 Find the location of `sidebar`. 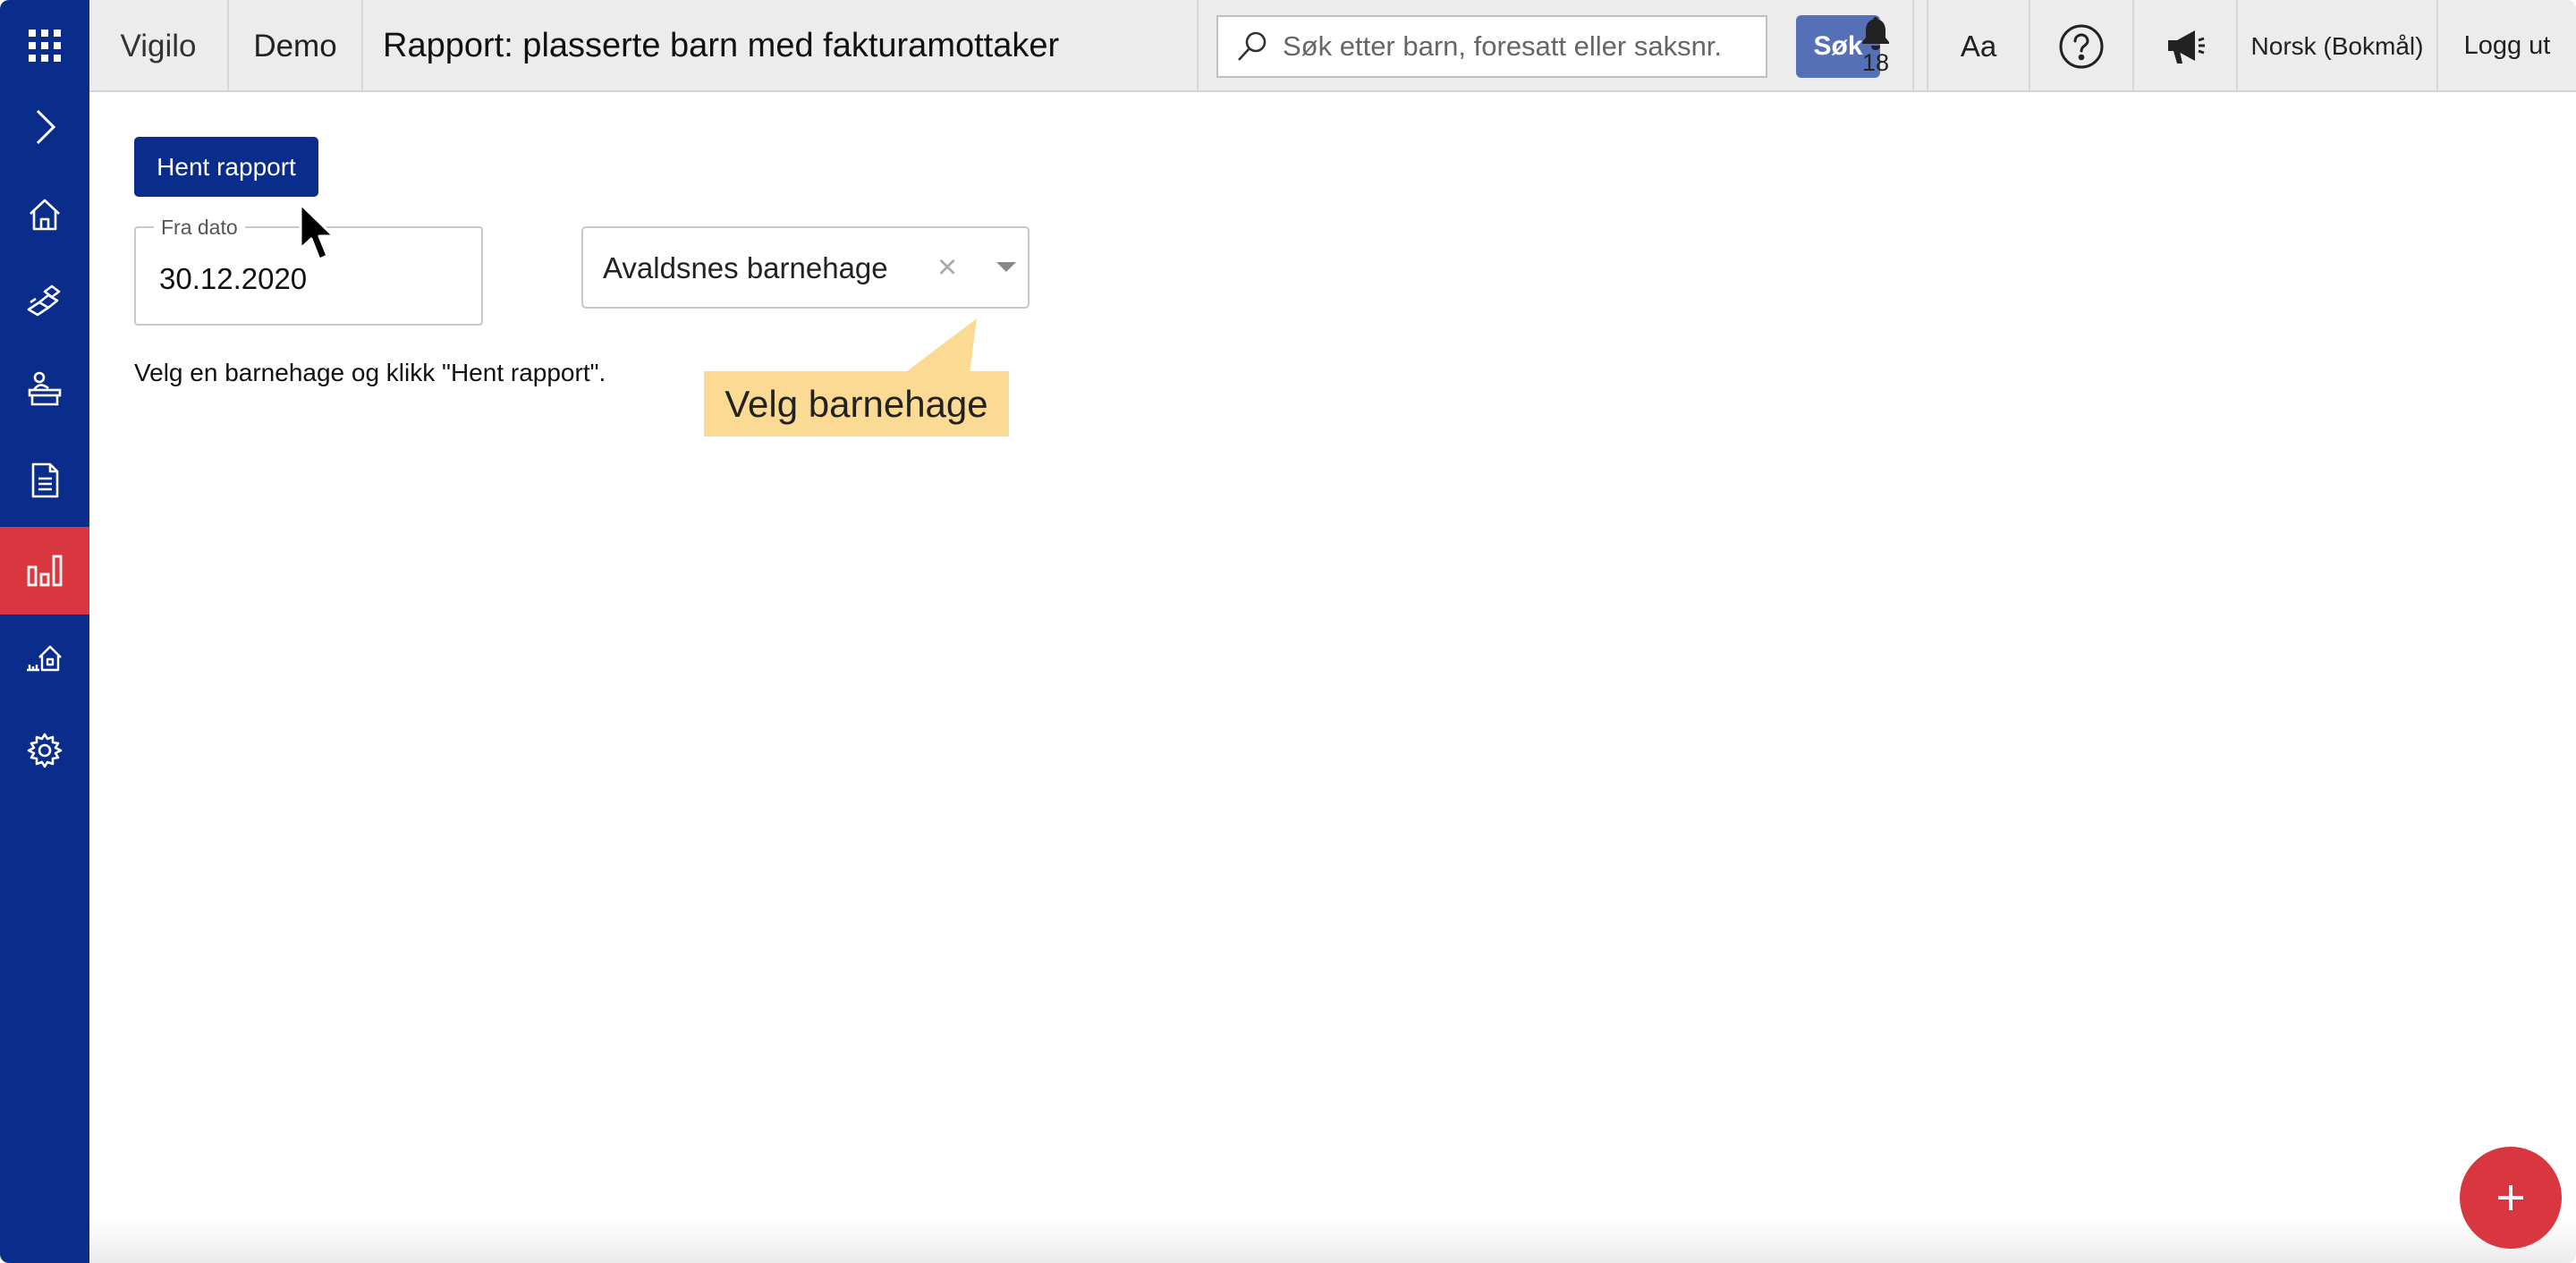

sidebar is located at coordinates (44, 631).